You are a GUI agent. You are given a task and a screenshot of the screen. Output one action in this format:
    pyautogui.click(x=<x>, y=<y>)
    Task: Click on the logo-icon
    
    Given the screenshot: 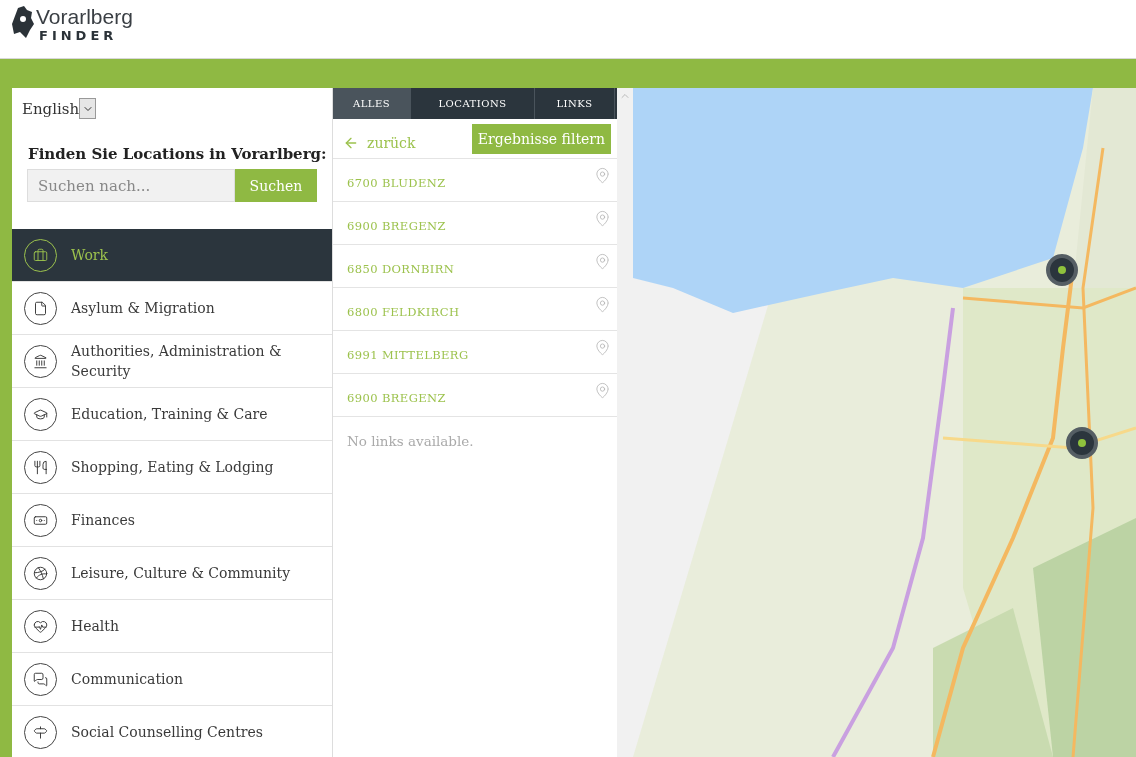 What is the action you would take?
    pyautogui.click(x=23, y=22)
    